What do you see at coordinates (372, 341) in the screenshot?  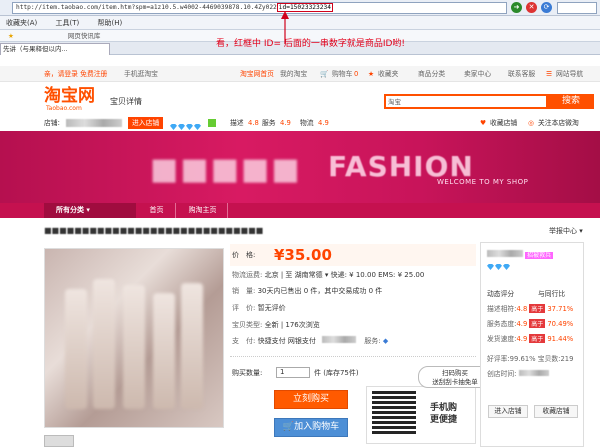 I see `service-info-label: 服务:` at bounding box center [372, 341].